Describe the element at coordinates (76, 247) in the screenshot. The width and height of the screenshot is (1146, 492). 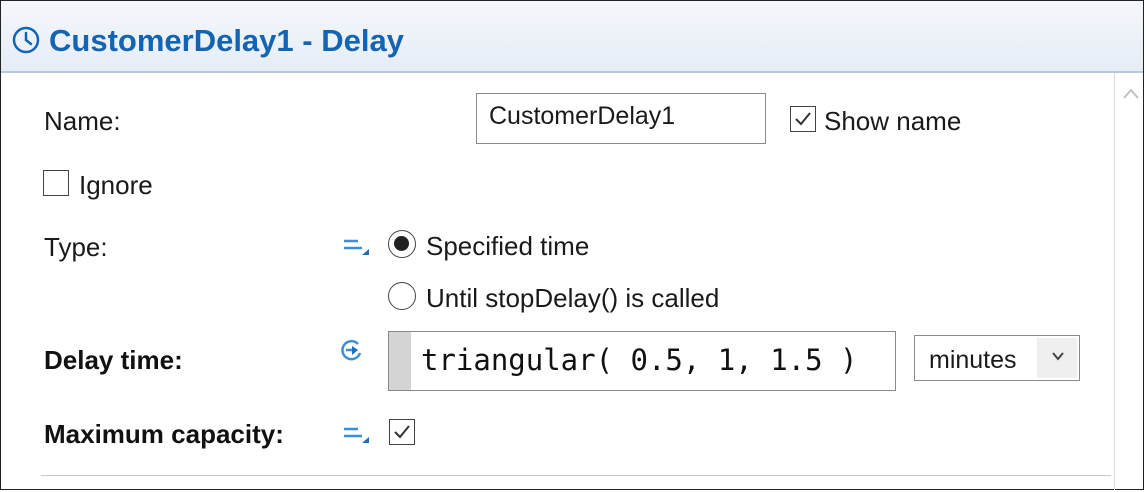
I see `type-label: Type:` at that location.